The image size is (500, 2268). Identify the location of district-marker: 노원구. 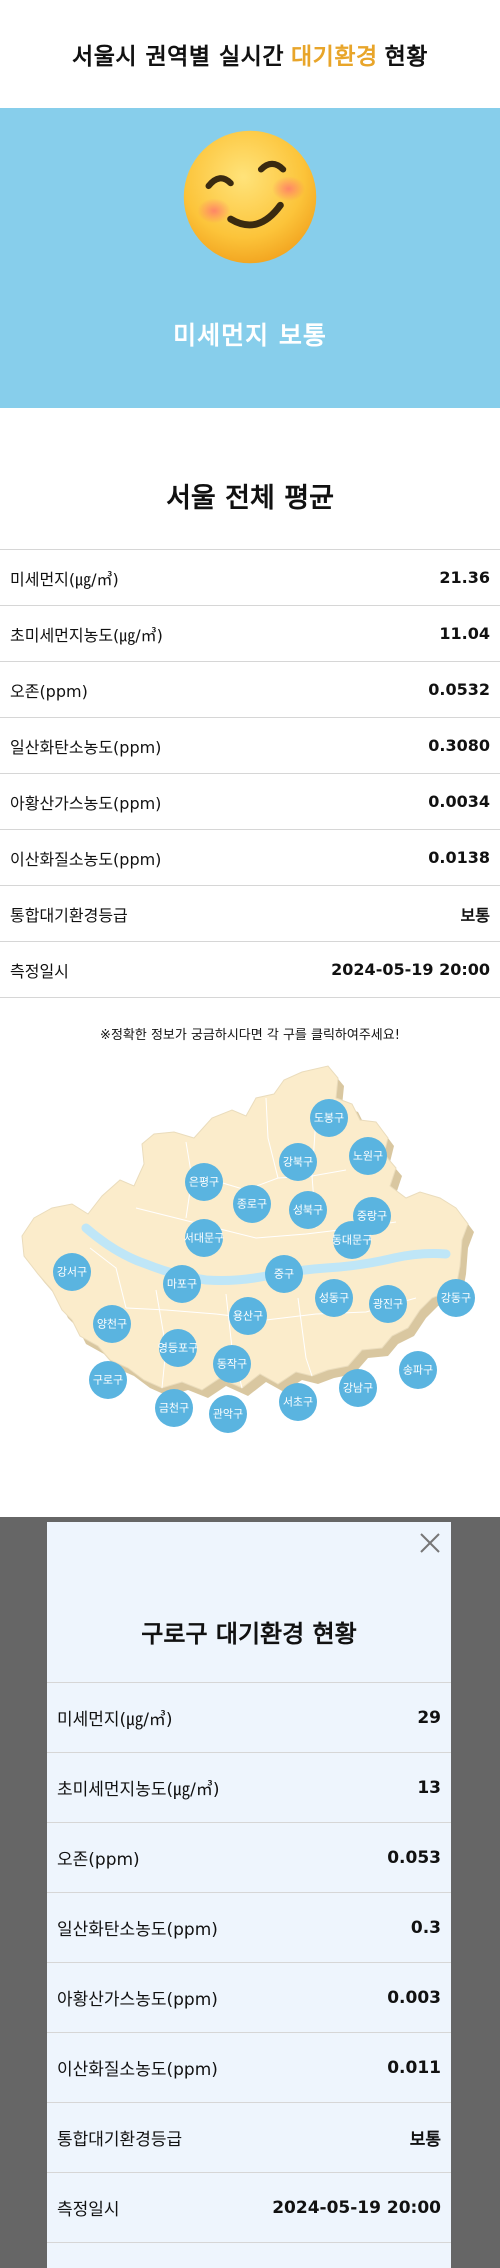
(368, 1156).